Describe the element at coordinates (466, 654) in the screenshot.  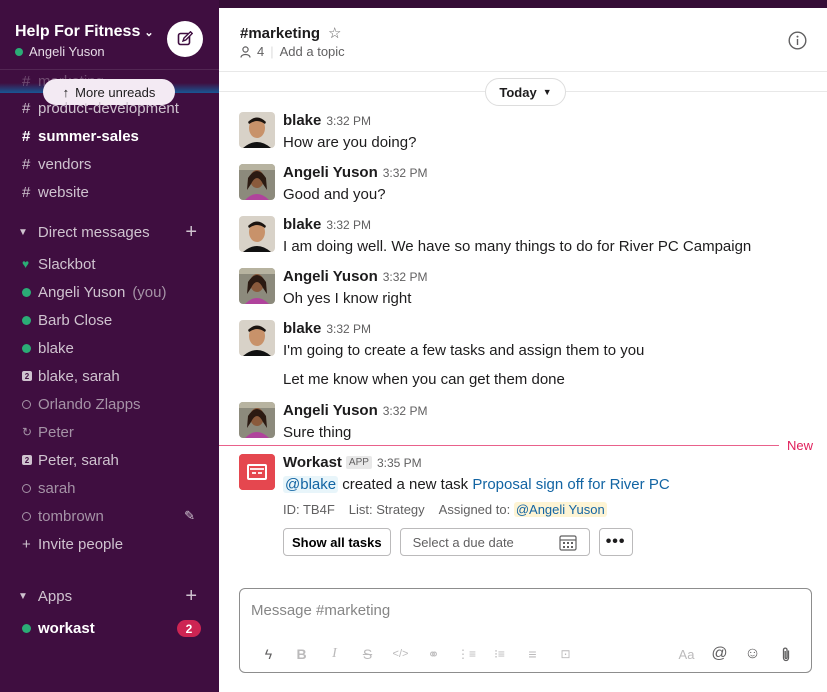
I see `ordered-list-icon: ⋮≡` at that location.